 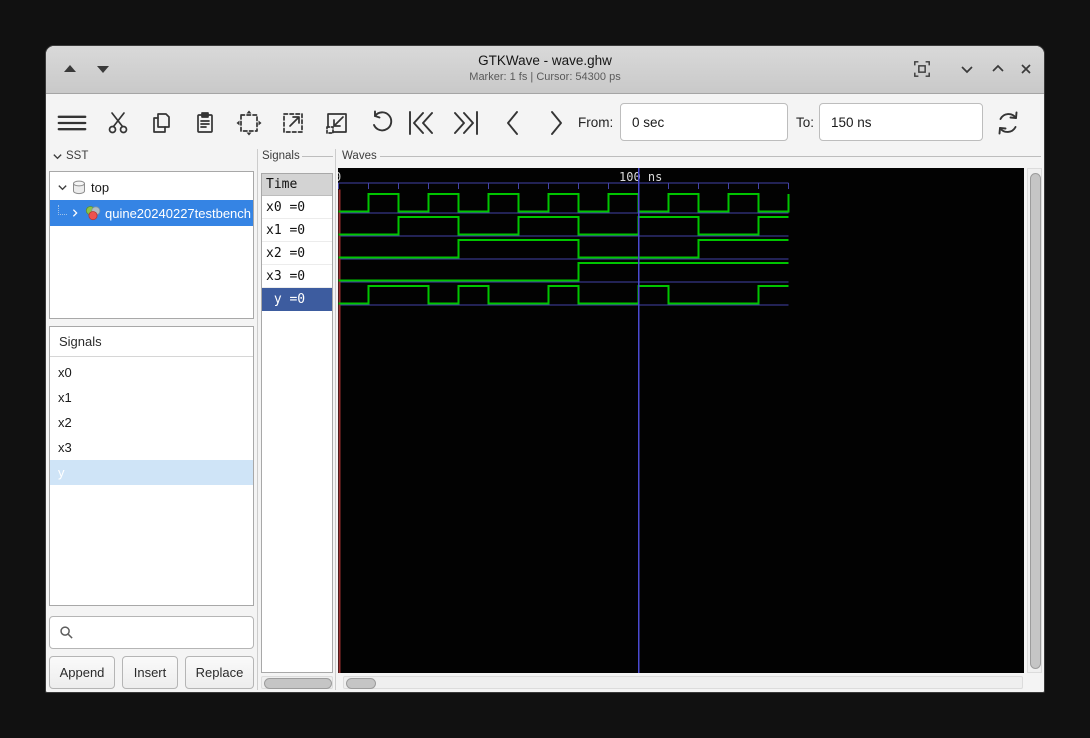 I want to click on signal-list-item: x2, so click(x=151, y=422).